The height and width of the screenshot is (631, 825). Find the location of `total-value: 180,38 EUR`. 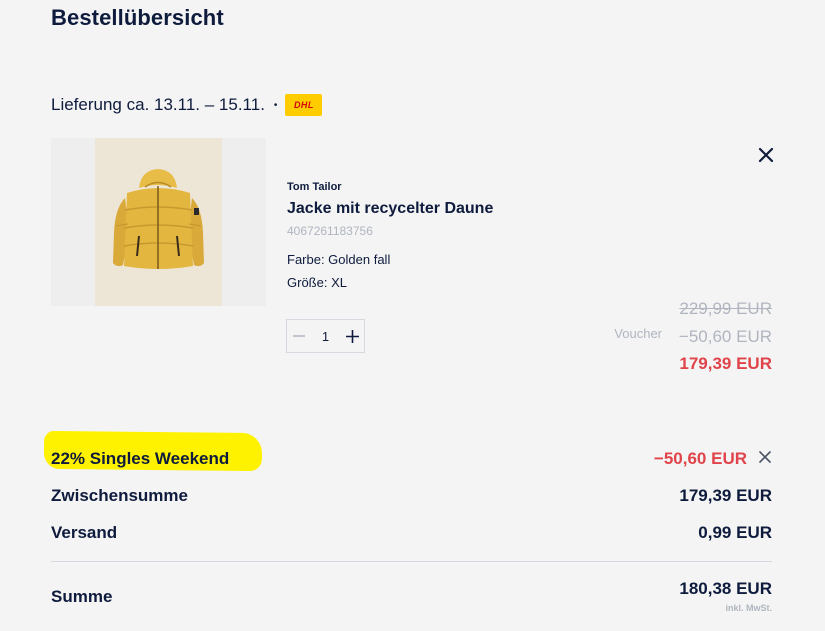

total-value: 180,38 EUR is located at coordinates (725, 588).